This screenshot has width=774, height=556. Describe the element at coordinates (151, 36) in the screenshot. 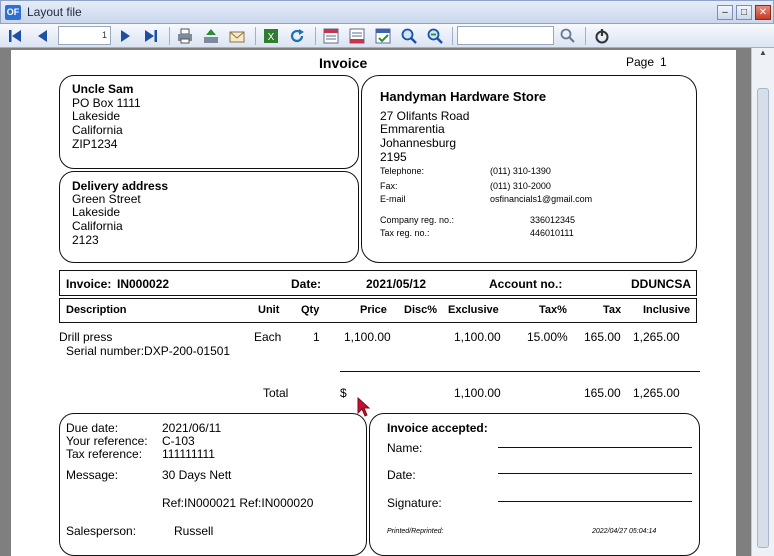

I see `last-page-icon` at that location.